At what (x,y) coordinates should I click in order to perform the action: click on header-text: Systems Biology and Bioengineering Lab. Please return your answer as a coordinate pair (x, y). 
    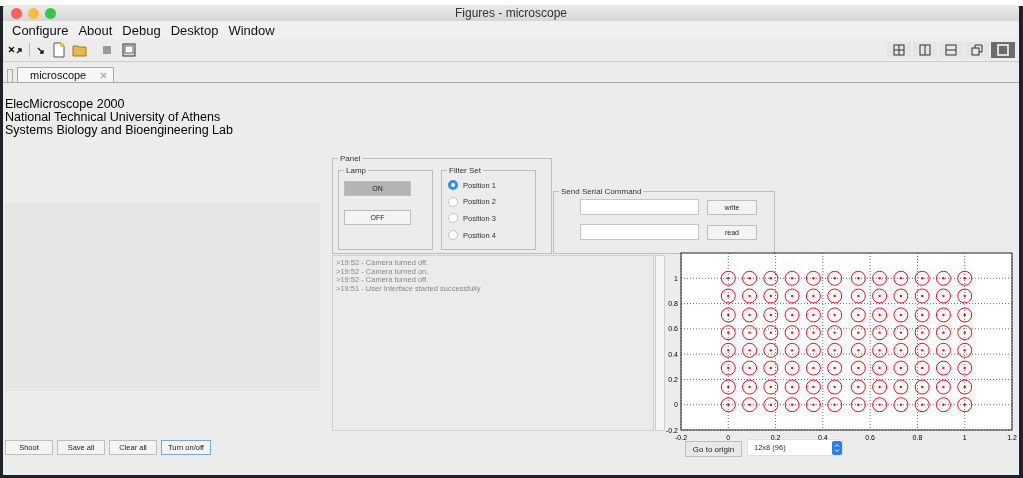
    Looking at the image, I should click on (119, 130).